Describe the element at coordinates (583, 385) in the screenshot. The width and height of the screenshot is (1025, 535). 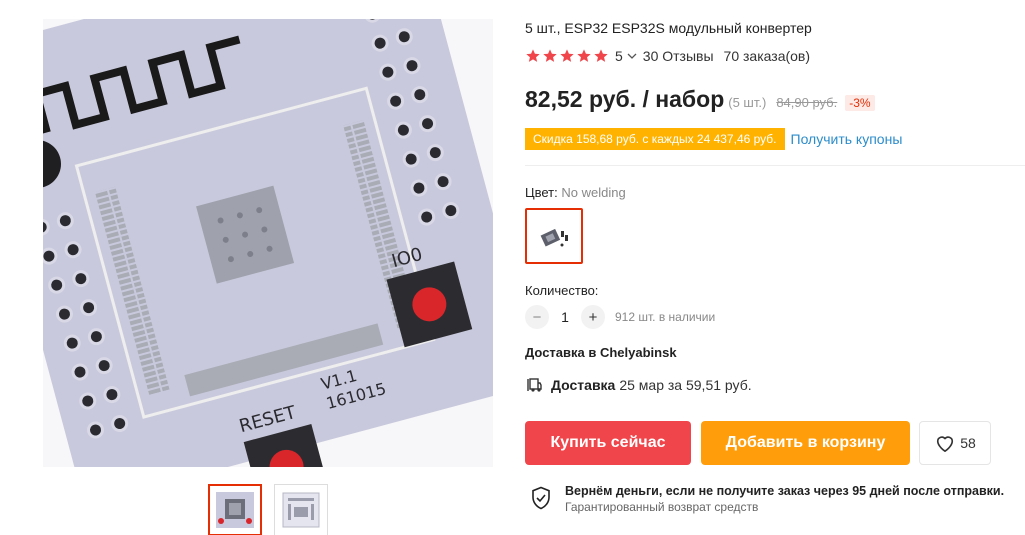
I see `delivery-label: Доставка` at that location.